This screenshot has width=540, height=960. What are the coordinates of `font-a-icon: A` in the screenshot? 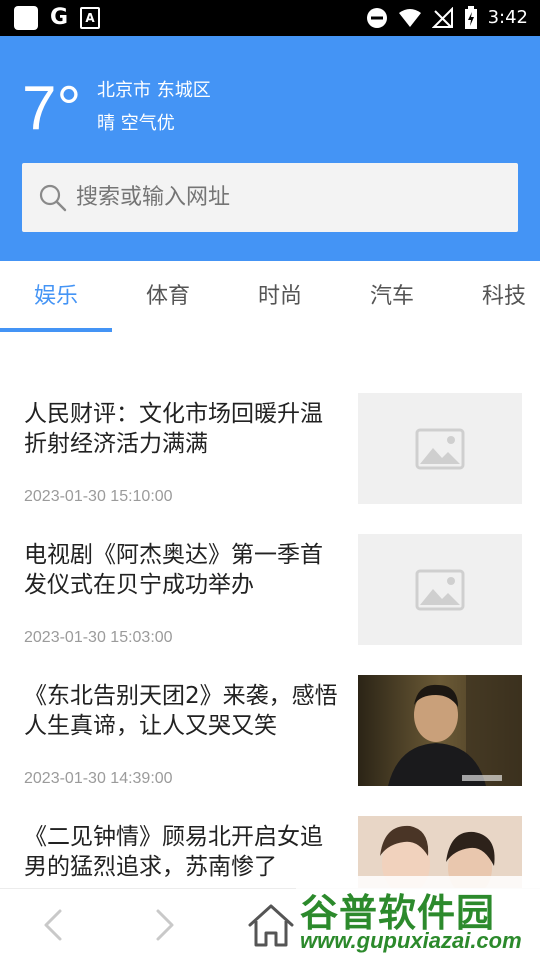 It's located at (90, 18).